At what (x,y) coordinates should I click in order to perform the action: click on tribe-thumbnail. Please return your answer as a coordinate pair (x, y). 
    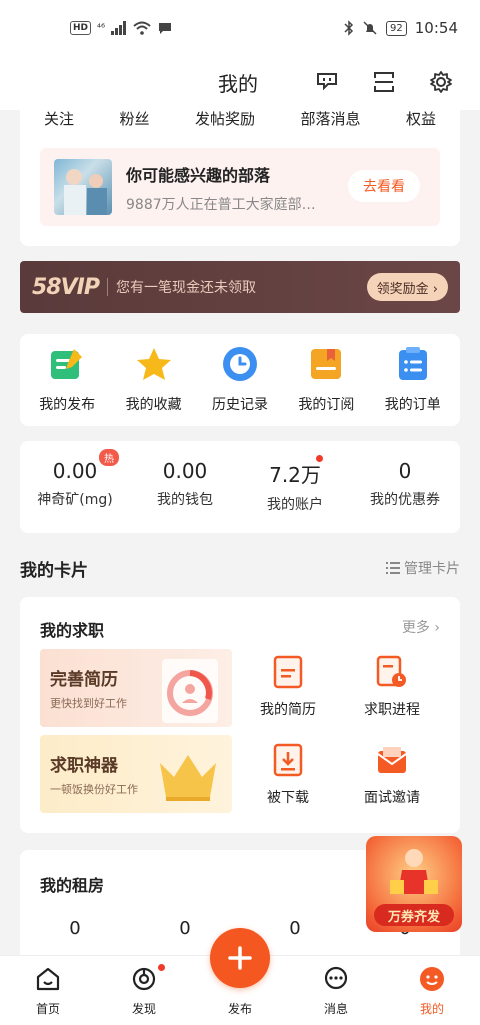
    Looking at the image, I should click on (83, 187).